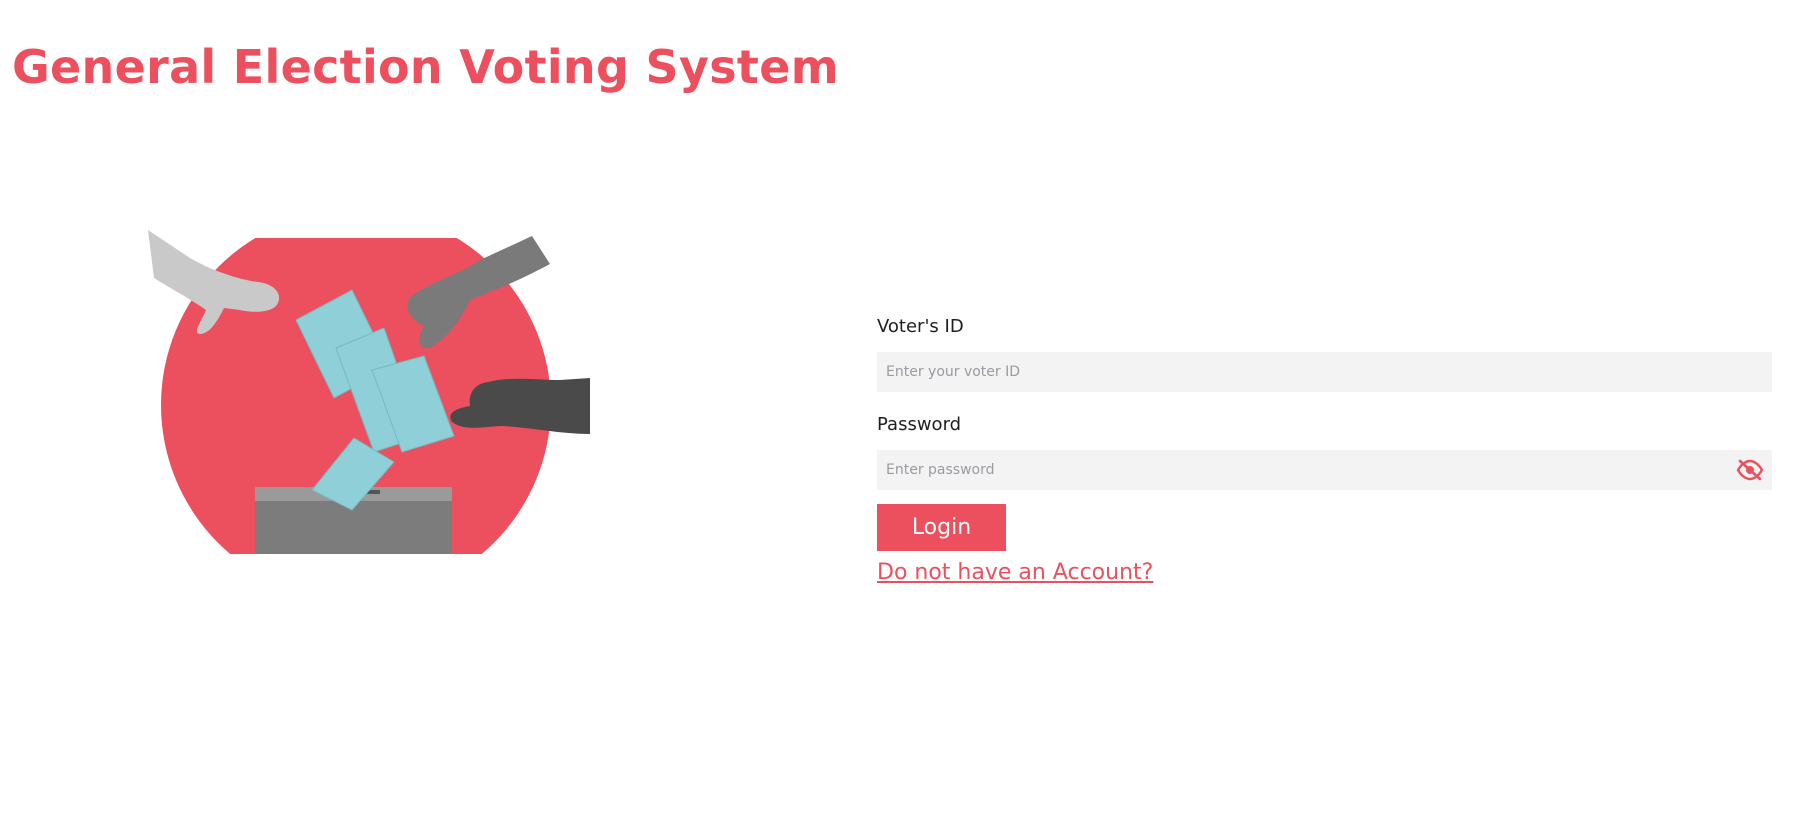  I want to click on password-field-container, so click(1324, 470).